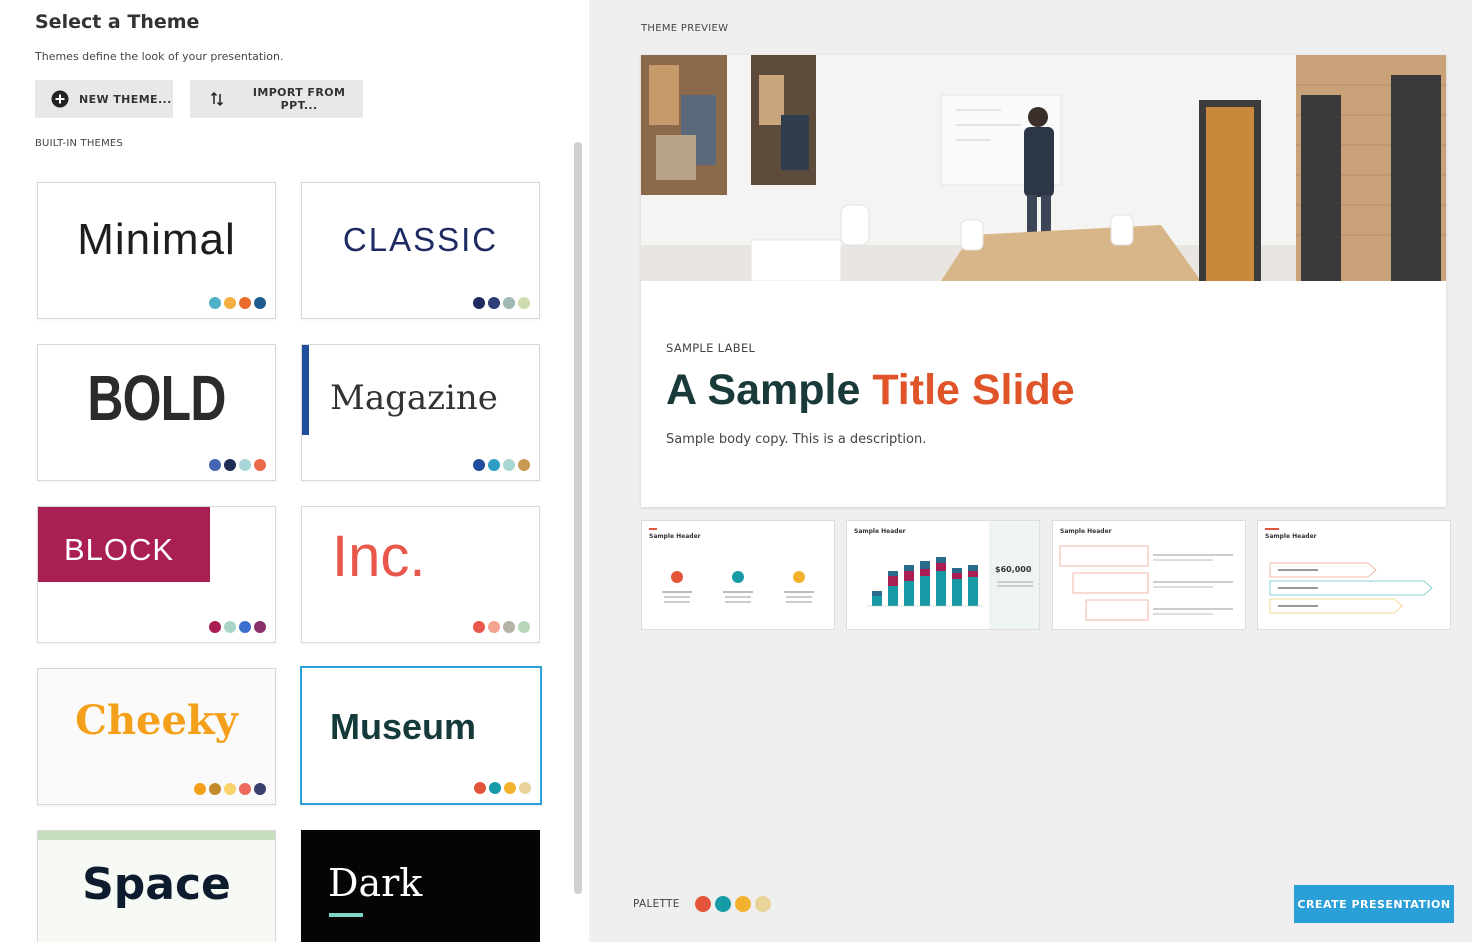 This screenshot has height=942, width=1472. Describe the element at coordinates (414, 398) in the screenshot. I see `theme-name: Magazine` at that location.